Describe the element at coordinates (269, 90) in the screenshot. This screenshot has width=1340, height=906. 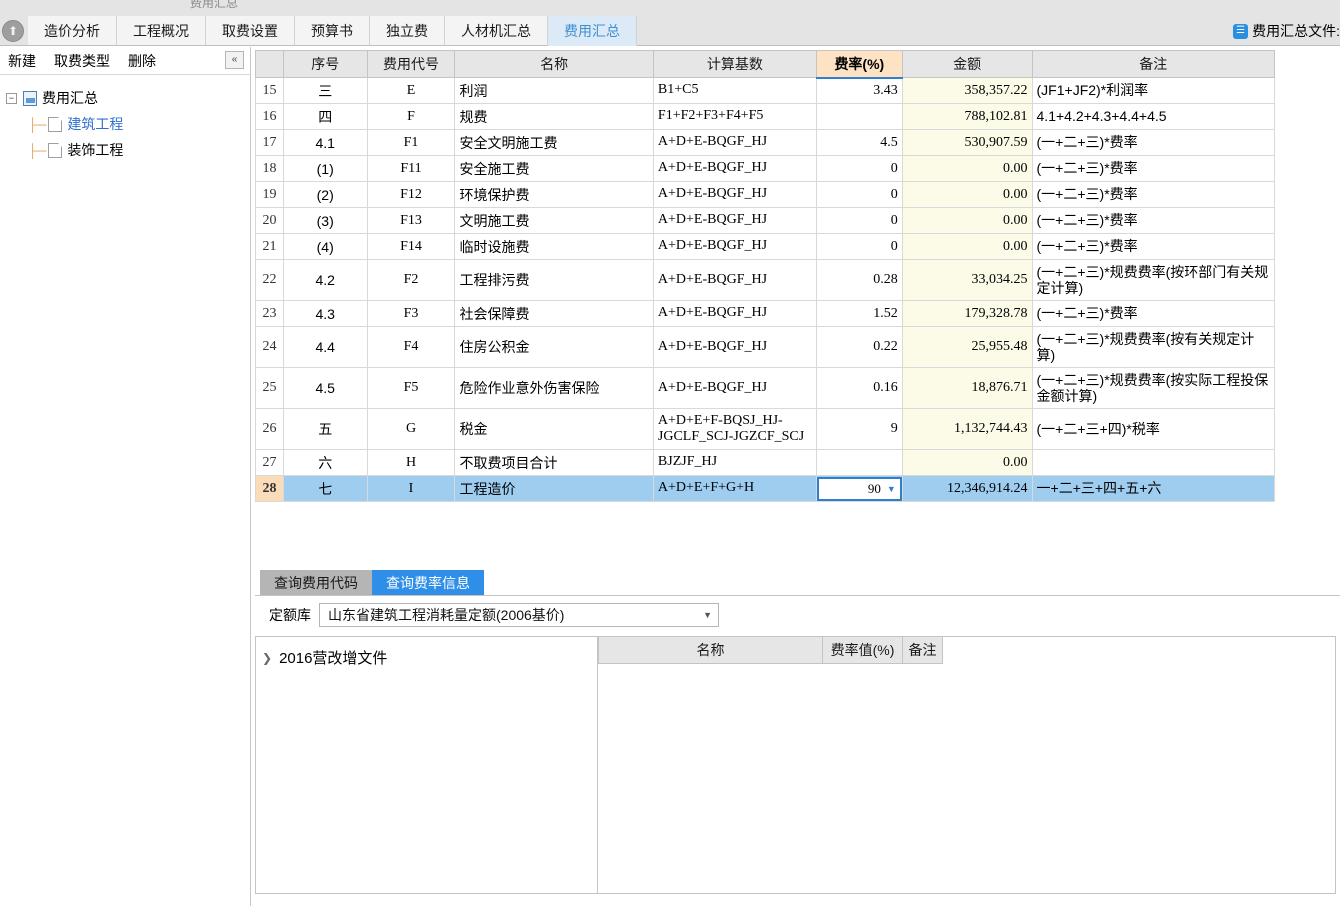
I see `cell-idx: 15` at that location.